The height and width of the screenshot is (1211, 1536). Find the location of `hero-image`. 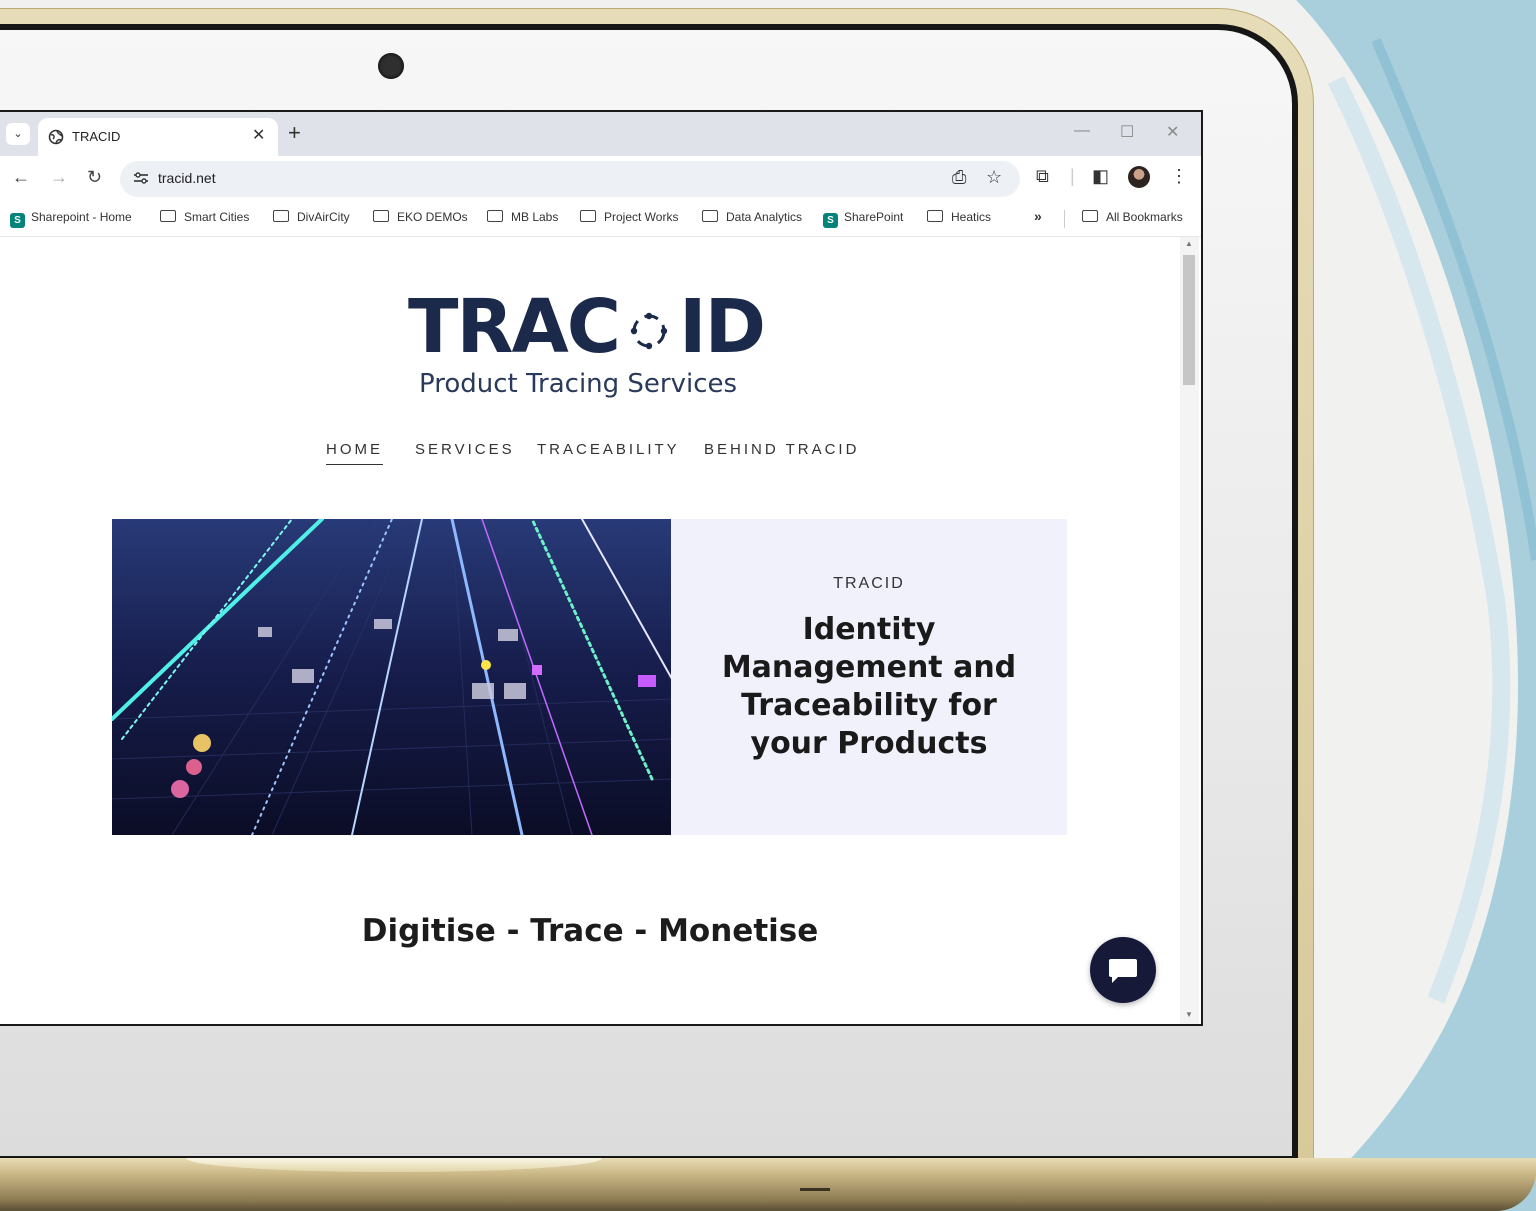

hero-image is located at coordinates (392, 677).